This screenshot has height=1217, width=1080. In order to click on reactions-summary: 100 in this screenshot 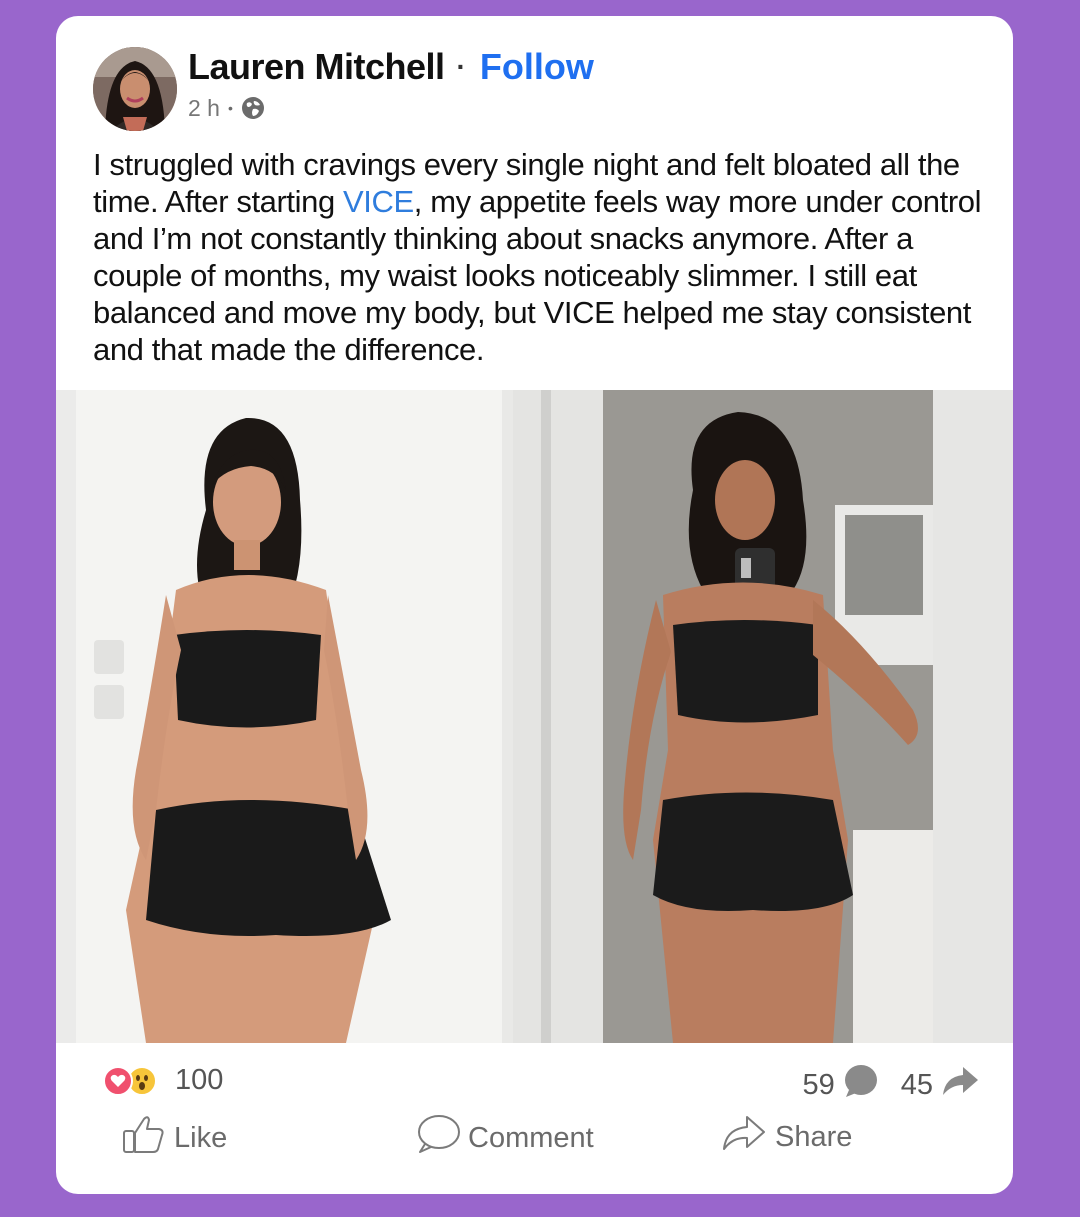, I will do `click(163, 1080)`.